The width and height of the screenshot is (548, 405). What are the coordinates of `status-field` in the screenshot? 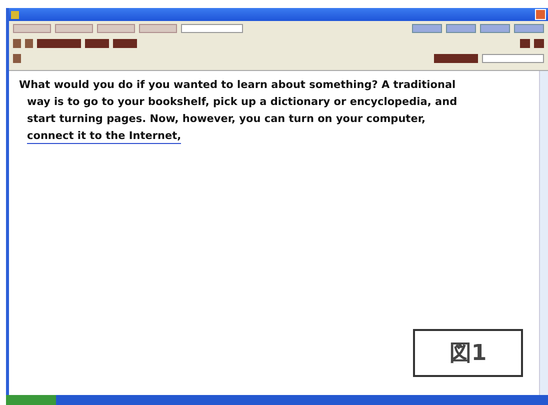 It's located at (456, 58).